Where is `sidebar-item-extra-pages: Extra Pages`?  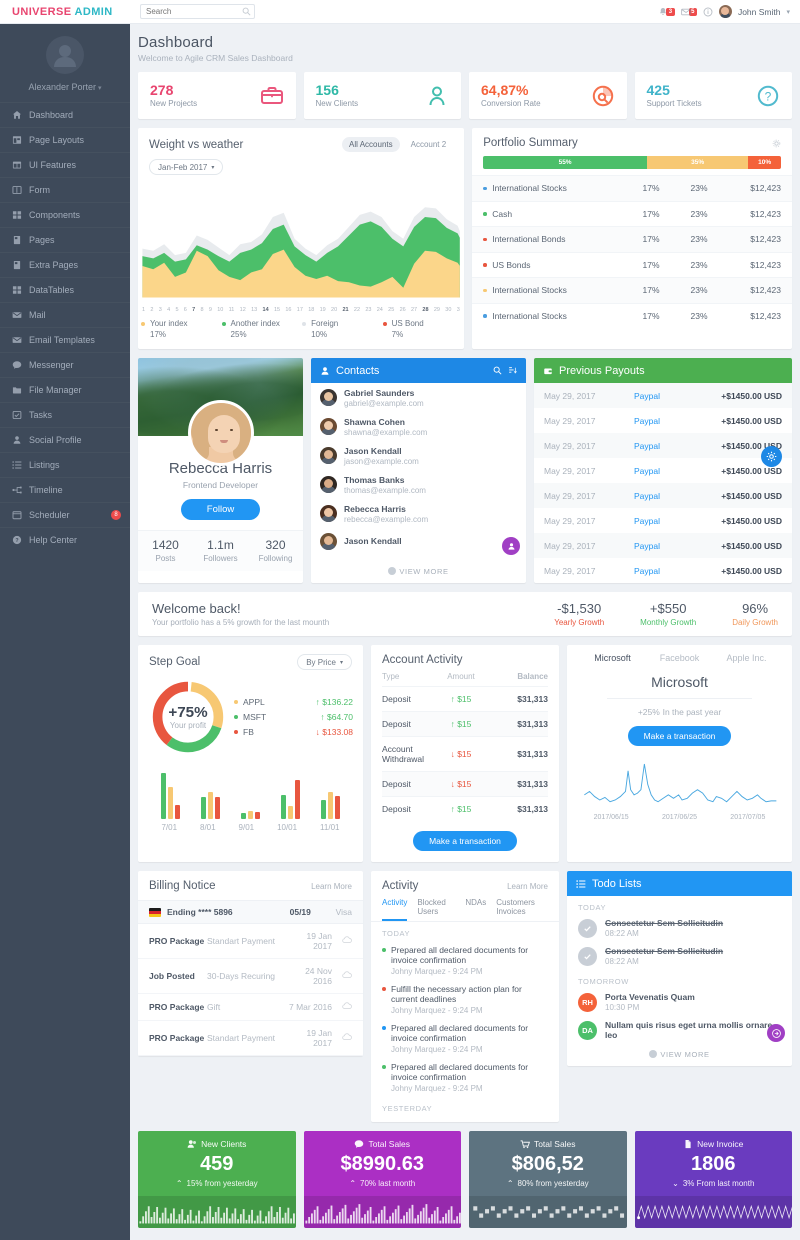 sidebar-item-extra-pages: Extra Pages is located at coordinates (65, 264).